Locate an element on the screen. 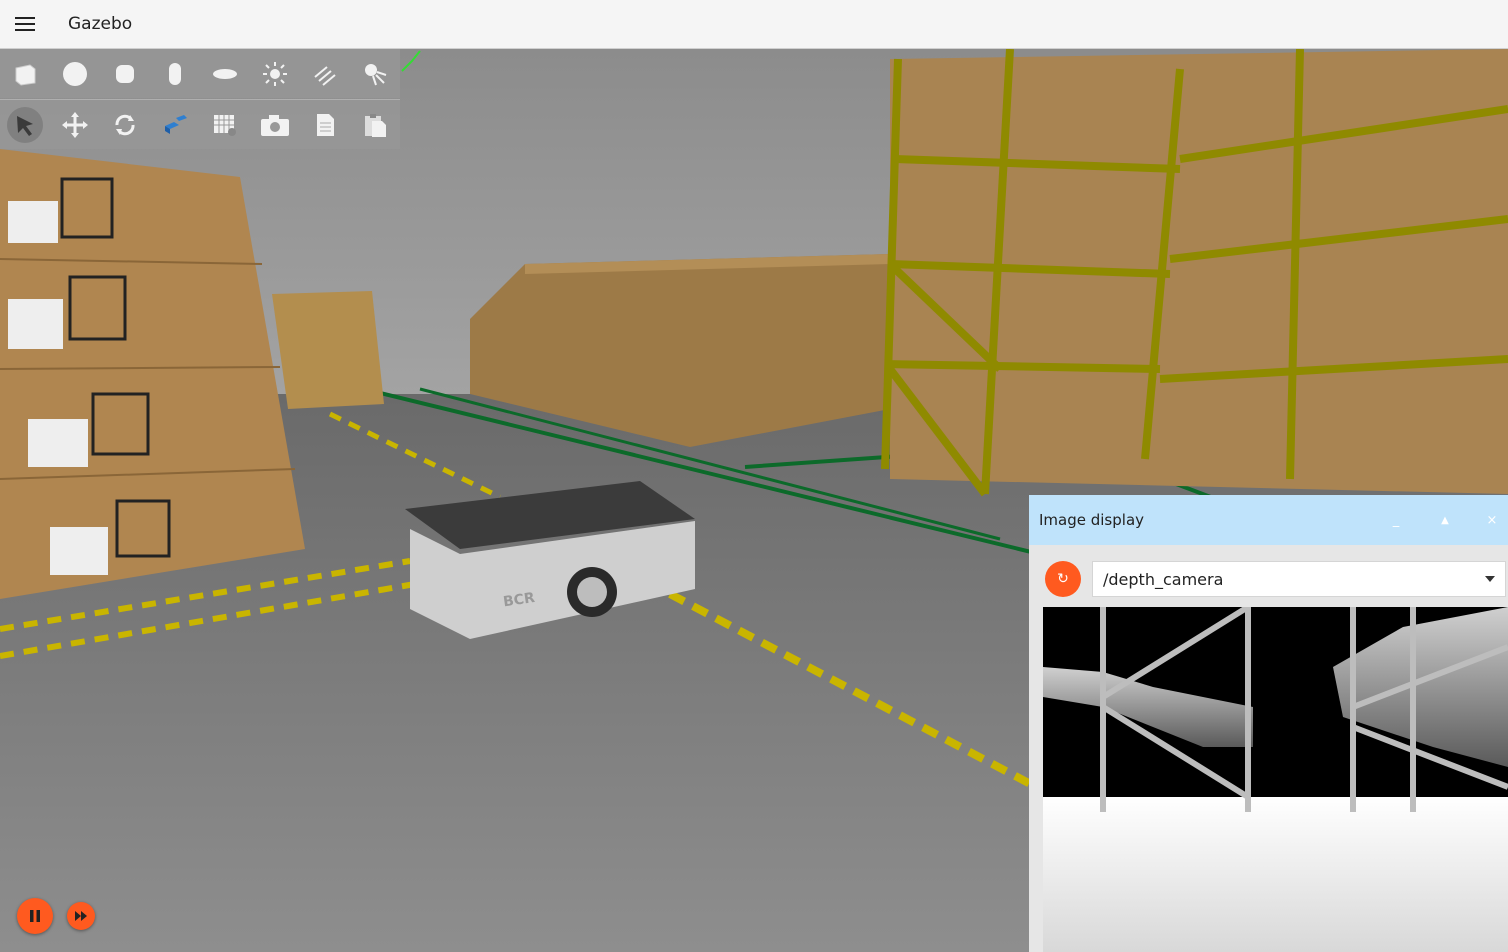  topic-select: /depth_camera is located at coordinates (1299, 579).